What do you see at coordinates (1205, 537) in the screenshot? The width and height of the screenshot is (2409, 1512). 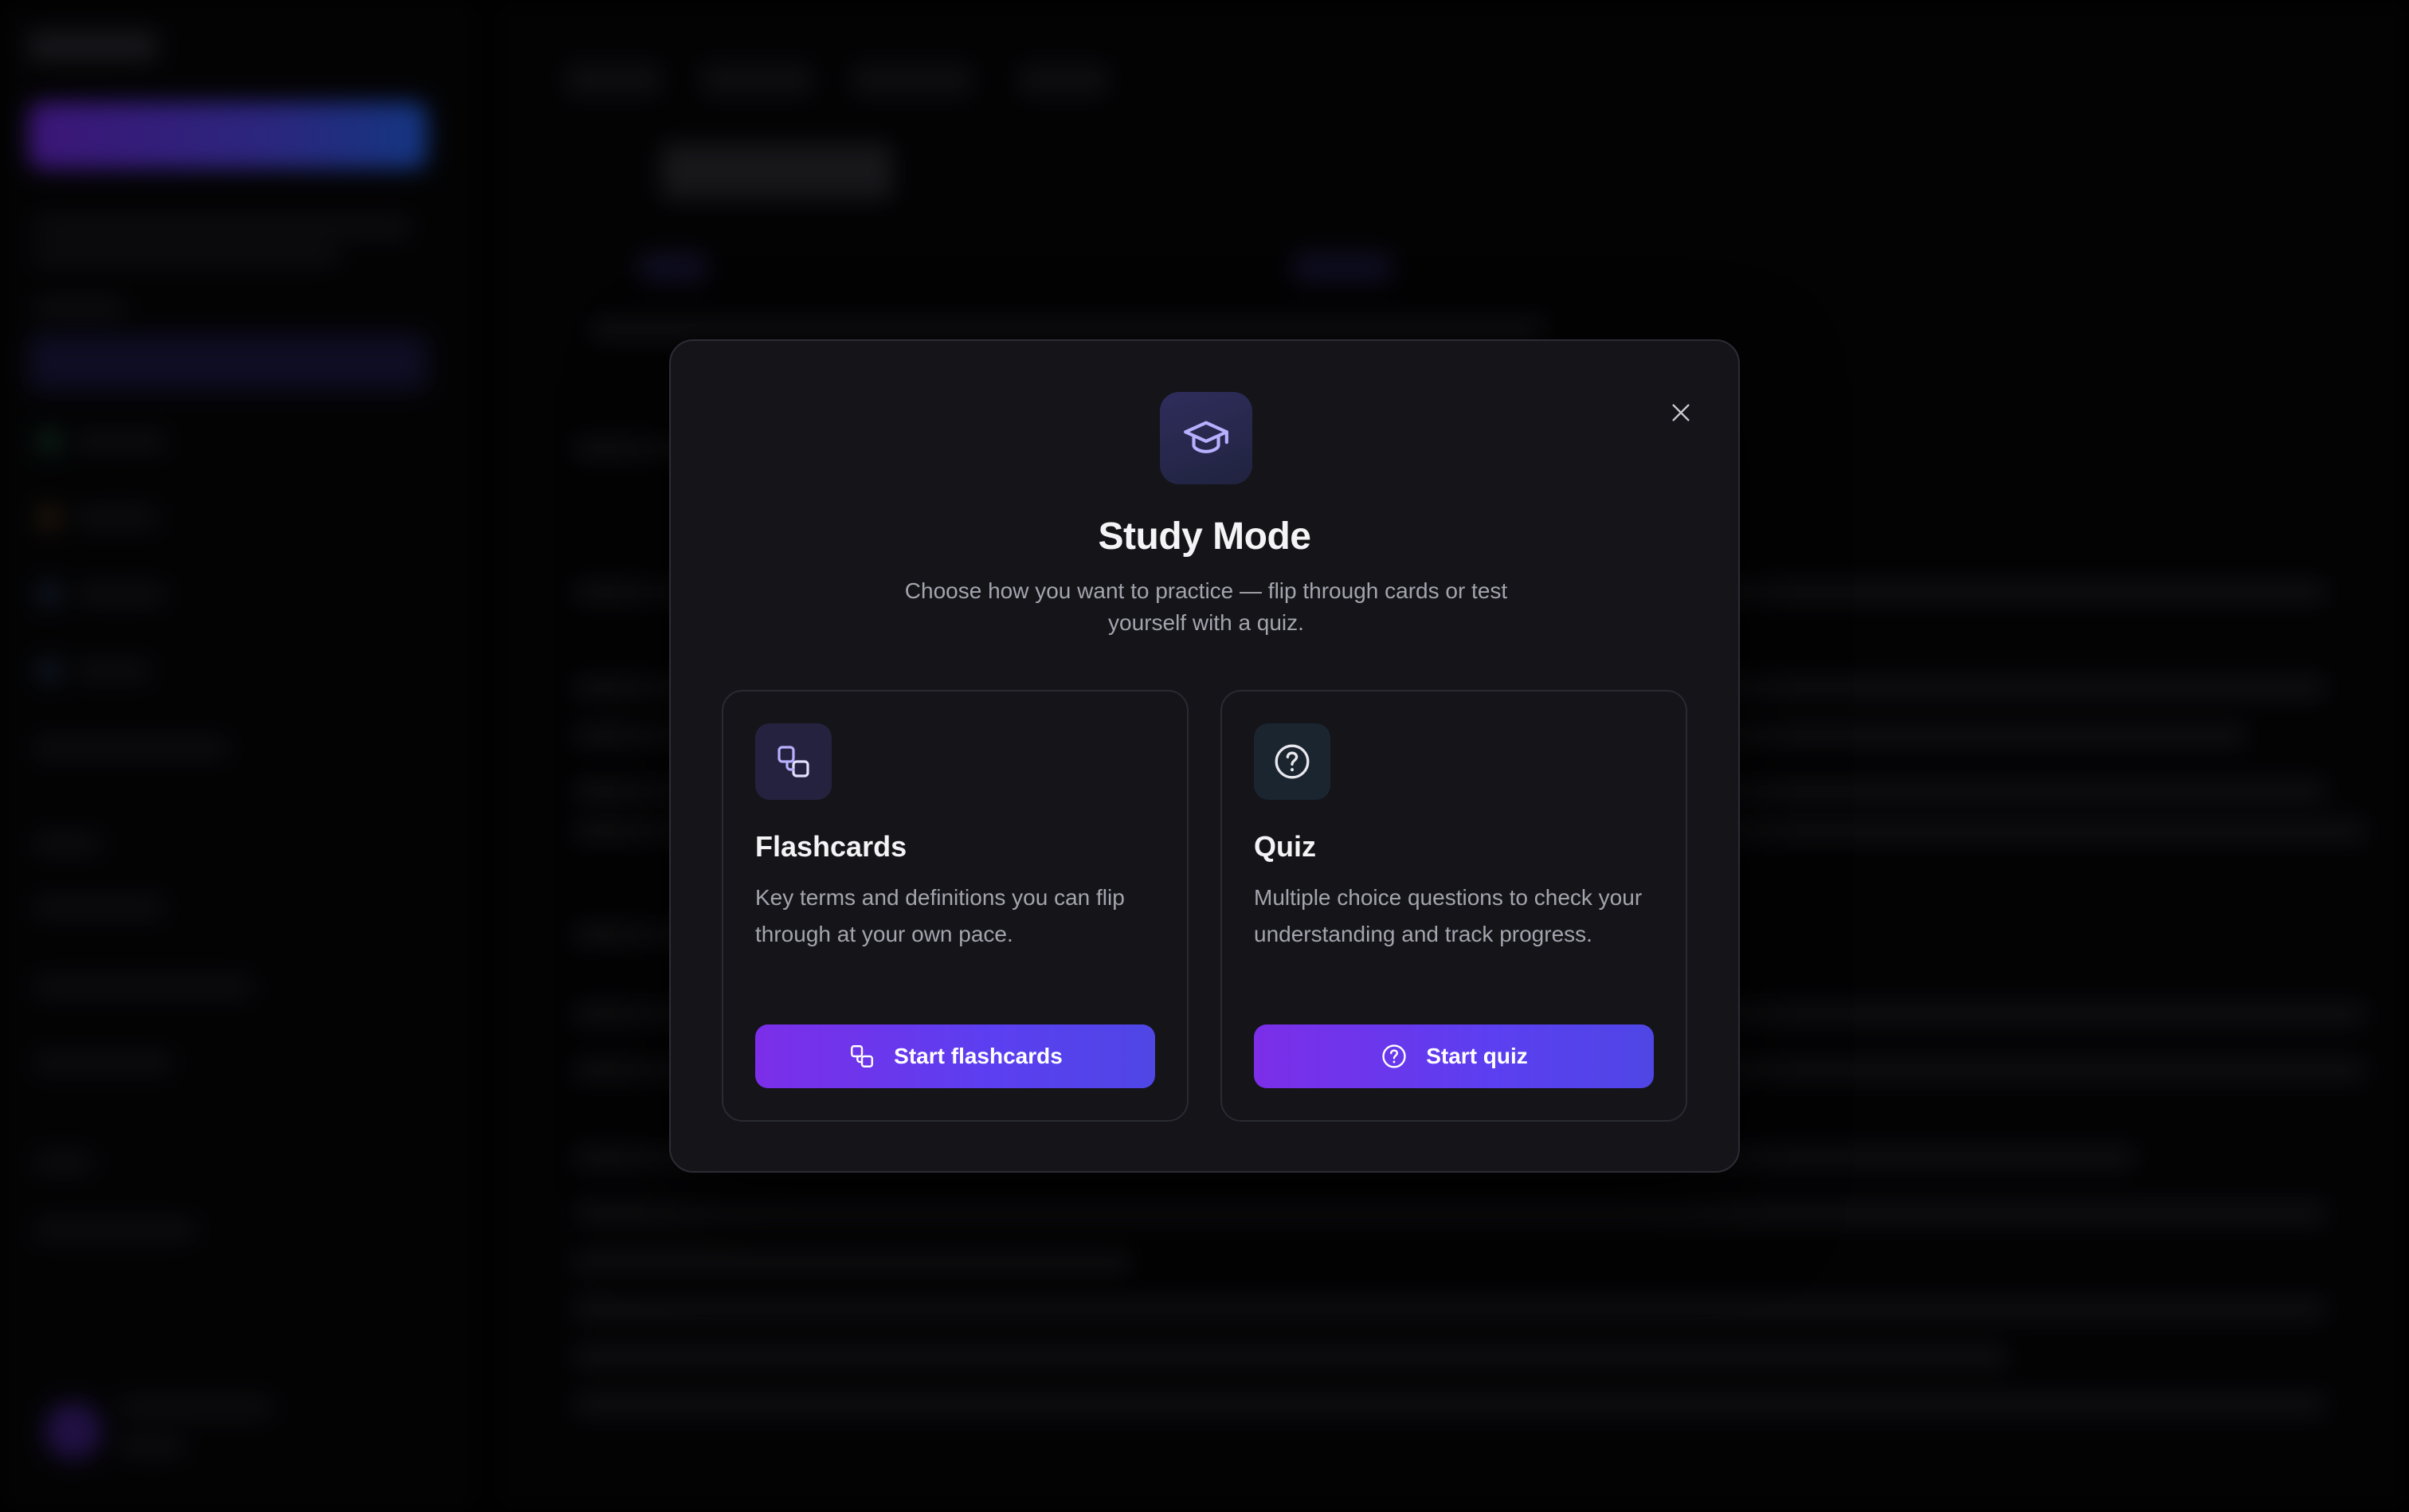 I see `dialog-title: Study Mode` at bounding box center [1205, 537].